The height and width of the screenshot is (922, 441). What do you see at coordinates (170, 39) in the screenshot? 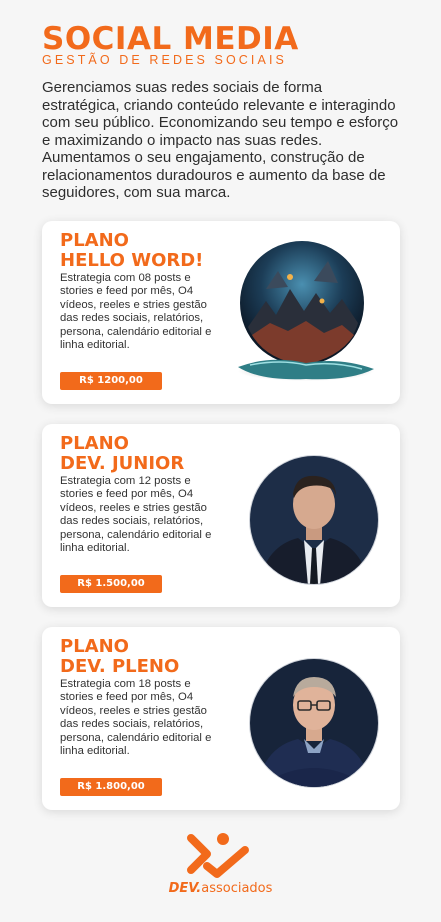
I see `page-title: SOCIAL MEDIA` at bounding box center [170, 39].